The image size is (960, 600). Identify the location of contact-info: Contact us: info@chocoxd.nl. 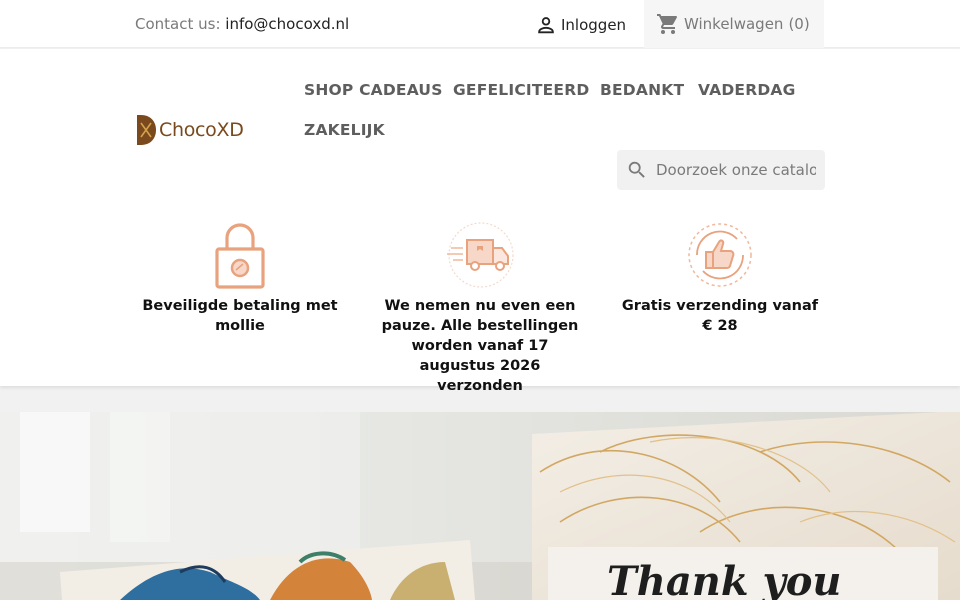
(242, 24).